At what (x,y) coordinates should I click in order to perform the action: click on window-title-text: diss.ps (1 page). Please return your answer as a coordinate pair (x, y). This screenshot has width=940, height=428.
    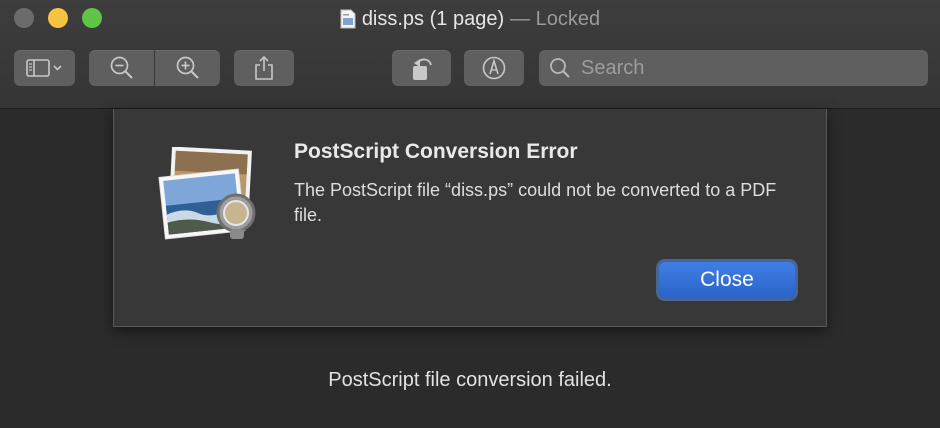
    Looking at the image, I should click on (433, 18).